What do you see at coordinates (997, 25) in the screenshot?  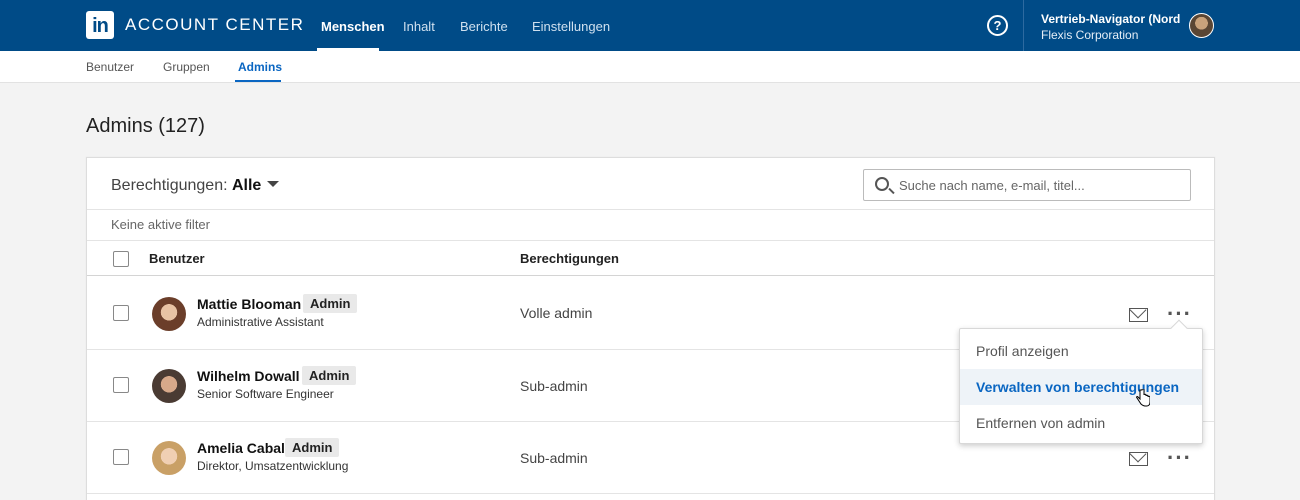 I see `help-icon: ?` at bounding box center [997, 25].